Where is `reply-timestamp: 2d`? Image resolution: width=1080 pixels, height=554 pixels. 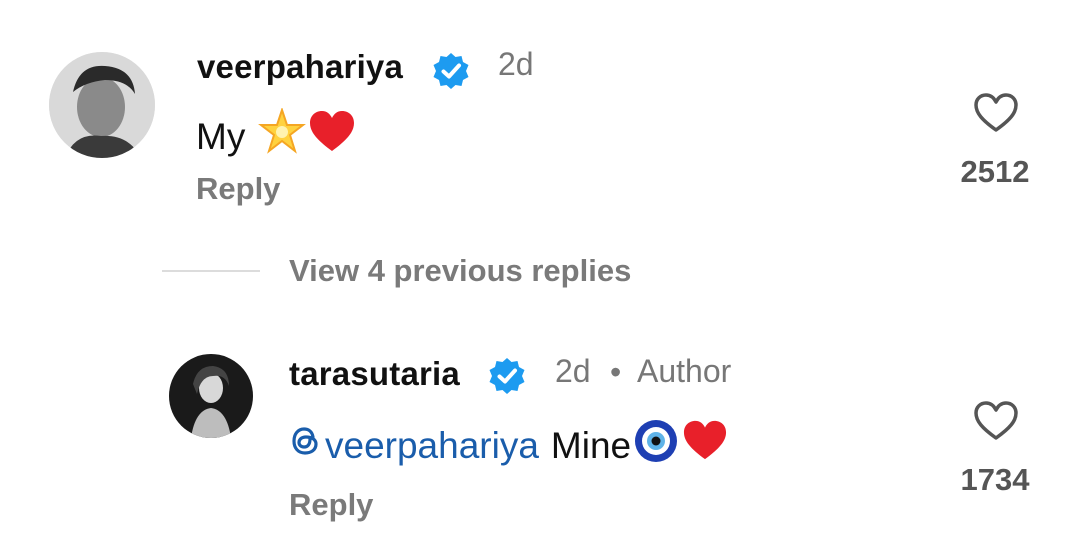
reply-timestamp: 2d is located at coordinates (573, 371).